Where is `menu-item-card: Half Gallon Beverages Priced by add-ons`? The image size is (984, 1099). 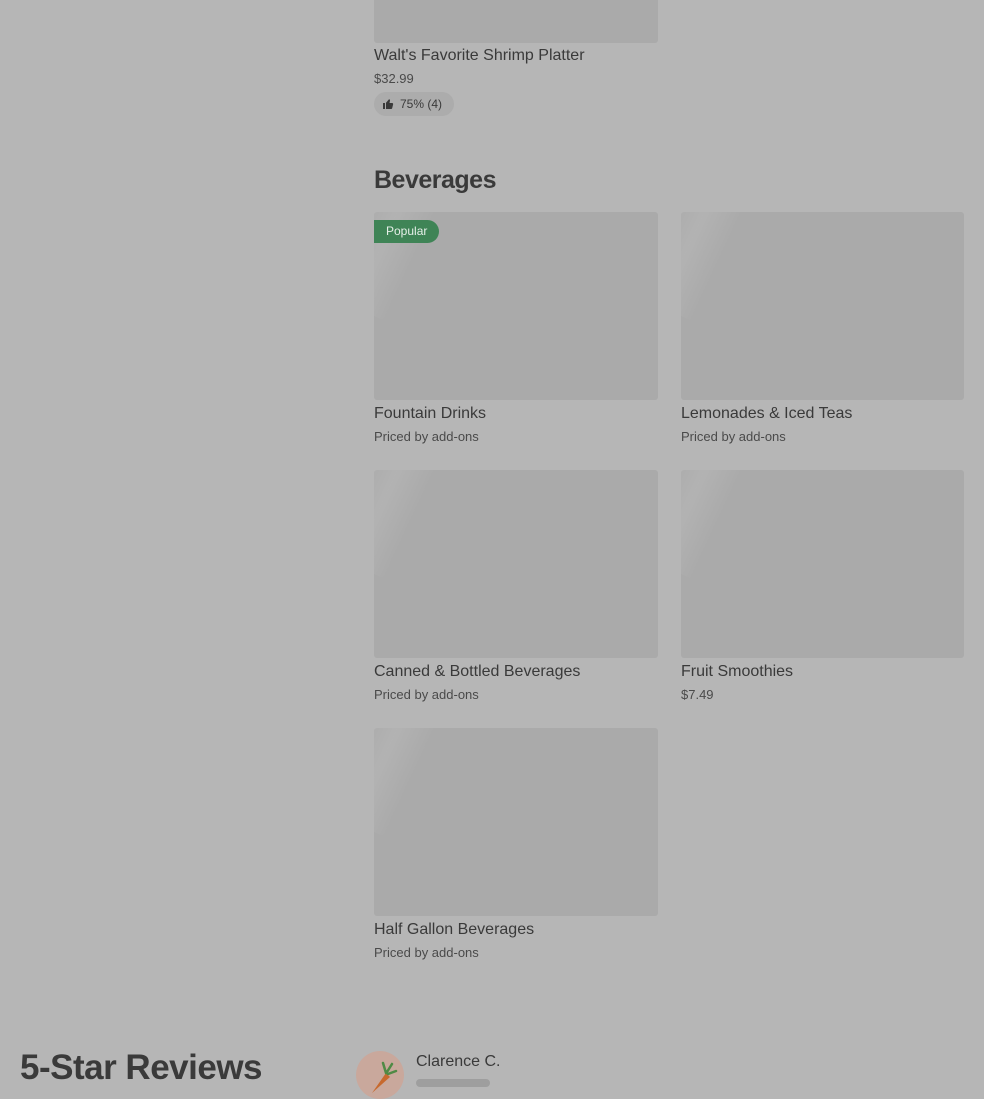 menu-item-card: Half Gallon Beverages Priced by add-ons is located at coordinates (516, 848).